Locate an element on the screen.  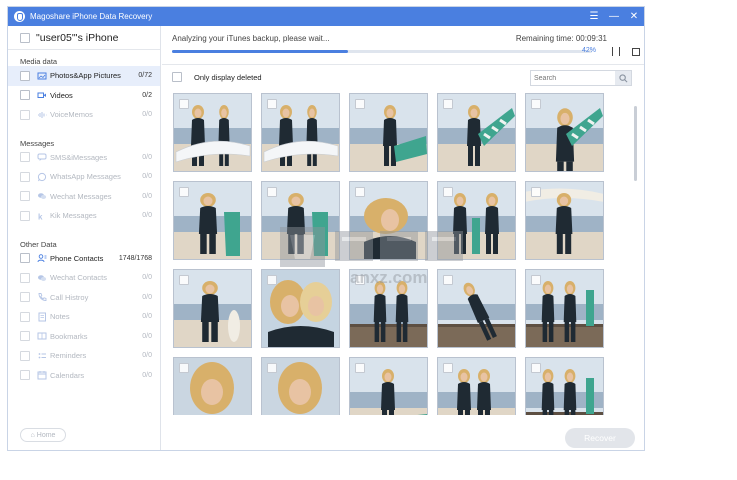
recover-button: Recover is located at coordinates (600, 438).